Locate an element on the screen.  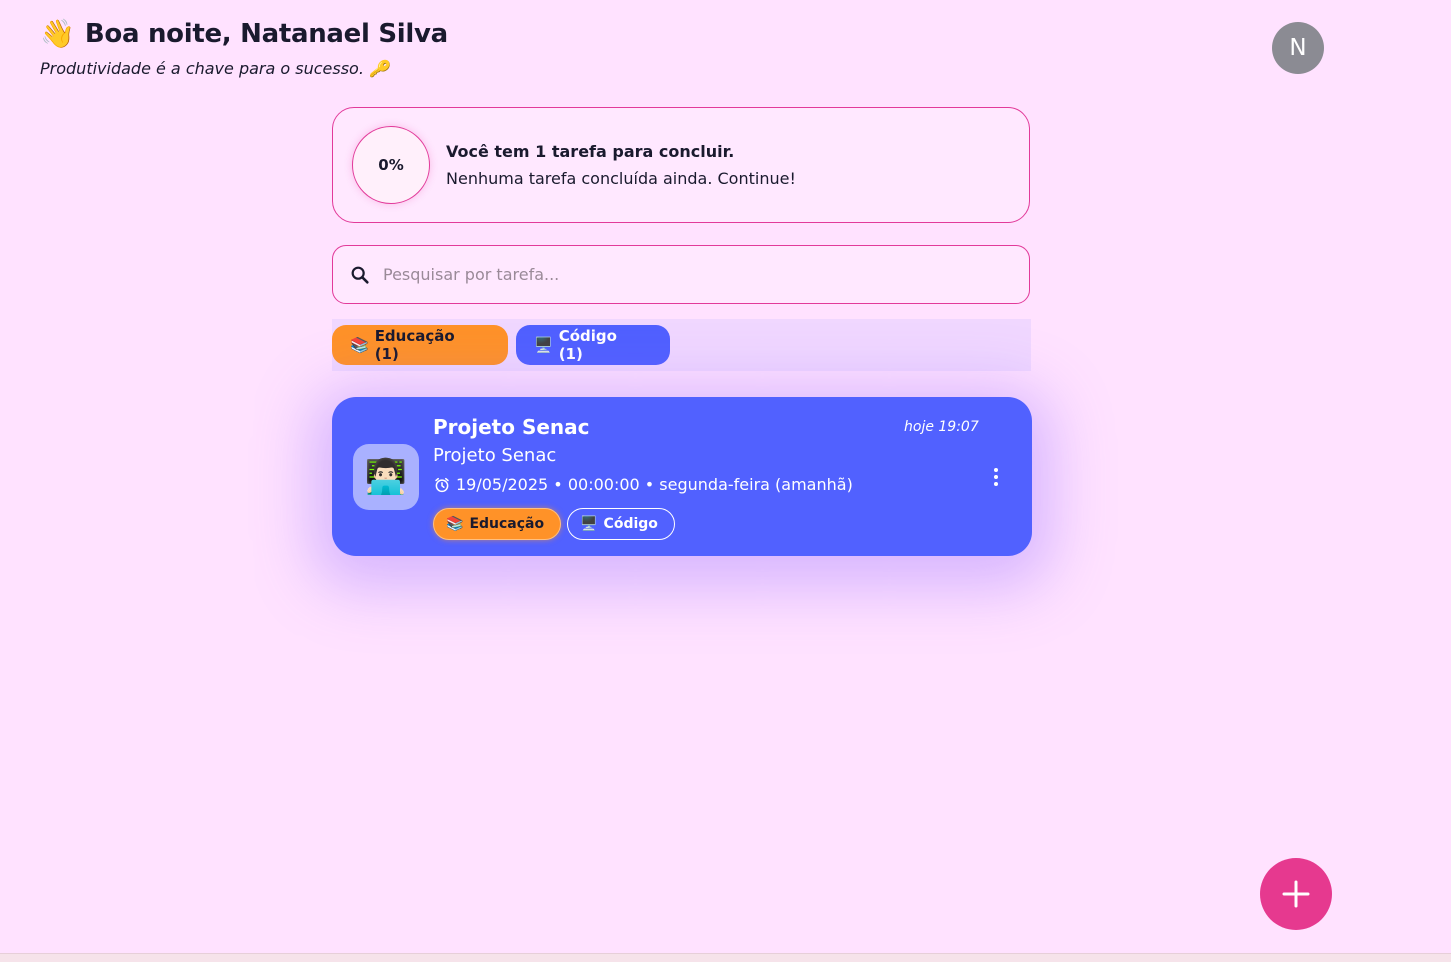
search-bar is located at coordinates (681, 274).